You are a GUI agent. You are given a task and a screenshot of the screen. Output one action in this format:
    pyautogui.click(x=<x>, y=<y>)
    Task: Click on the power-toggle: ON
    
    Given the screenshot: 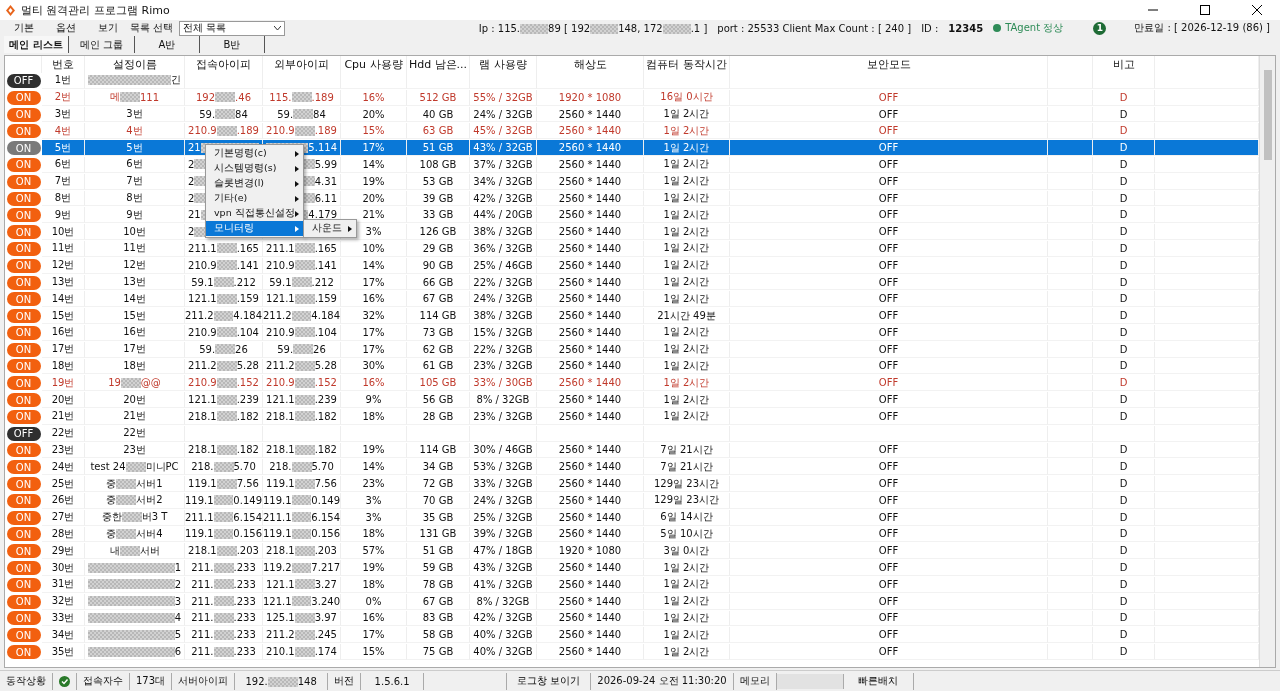 What is the action you would take?
    pyautogui.click(x=23, y=148)
    